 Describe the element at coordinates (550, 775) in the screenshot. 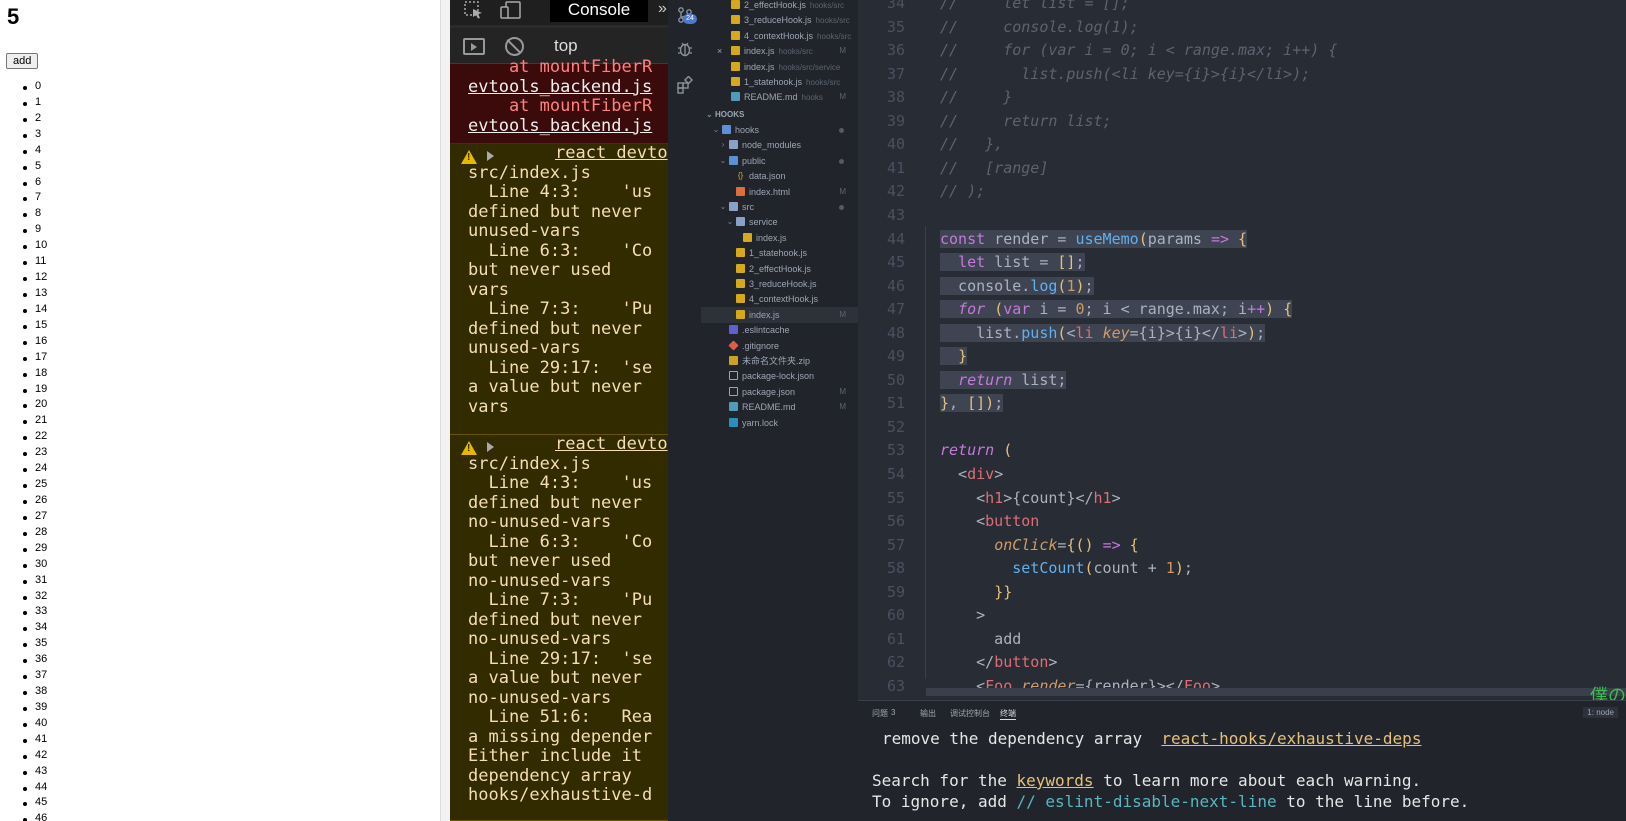

I see `warning-text-line: dependency array` at that location.